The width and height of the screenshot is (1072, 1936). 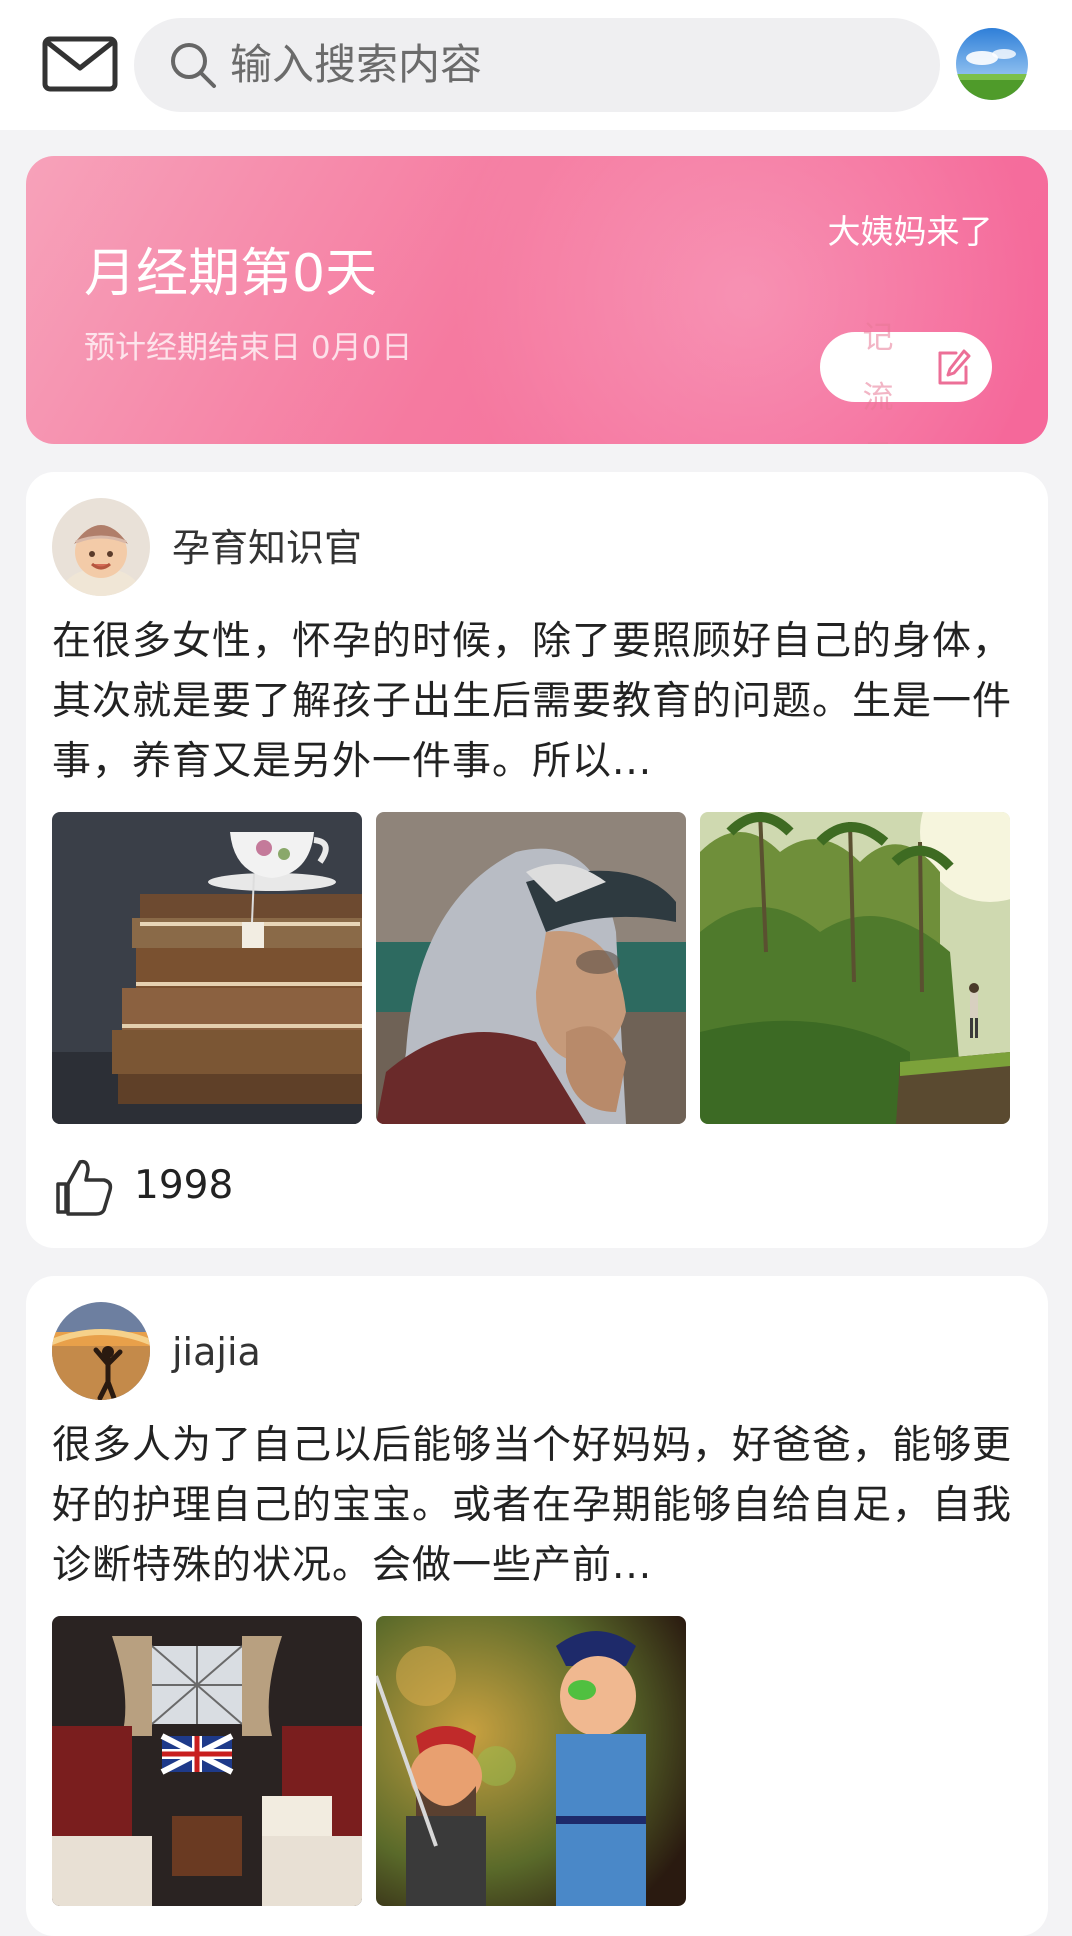 What do you see at coordinates (855, 968) in the screenshot?
I see `post-photo-jungle` at bounding box center [855, 968].